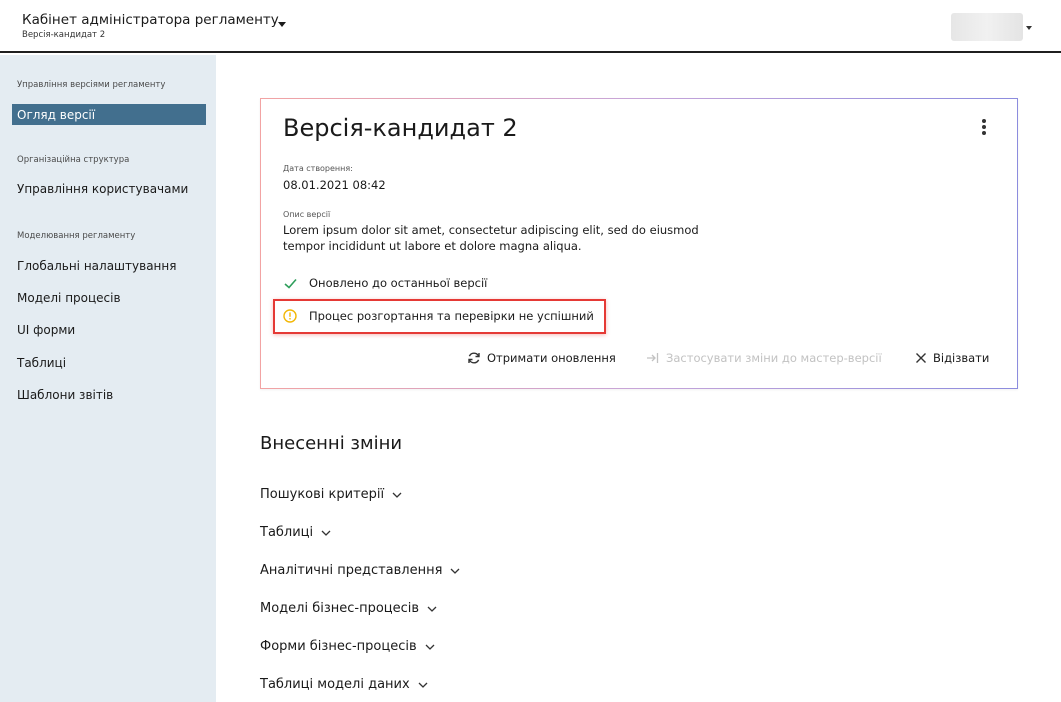 This screenshot has height=702, width=1061. What do you see at coordinates (961, 358) in the screenshot?
I see `revoke-label: Відізвати` at bounding box center [961, 358].